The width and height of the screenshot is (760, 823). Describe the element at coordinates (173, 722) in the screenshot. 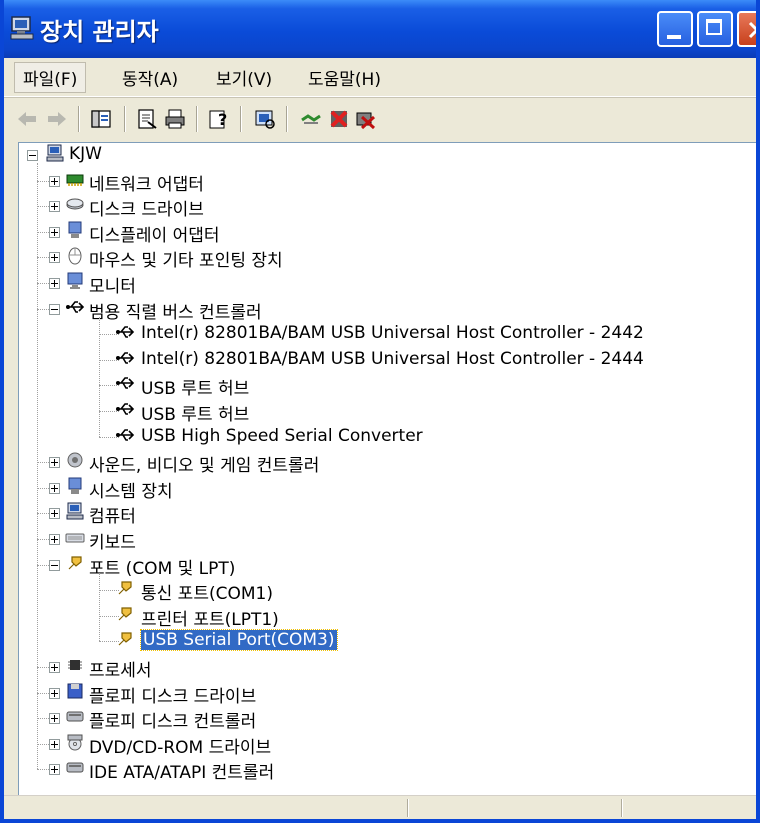

I see `tree-category-label: 플로피 디스크 컨트롤러` at that location.